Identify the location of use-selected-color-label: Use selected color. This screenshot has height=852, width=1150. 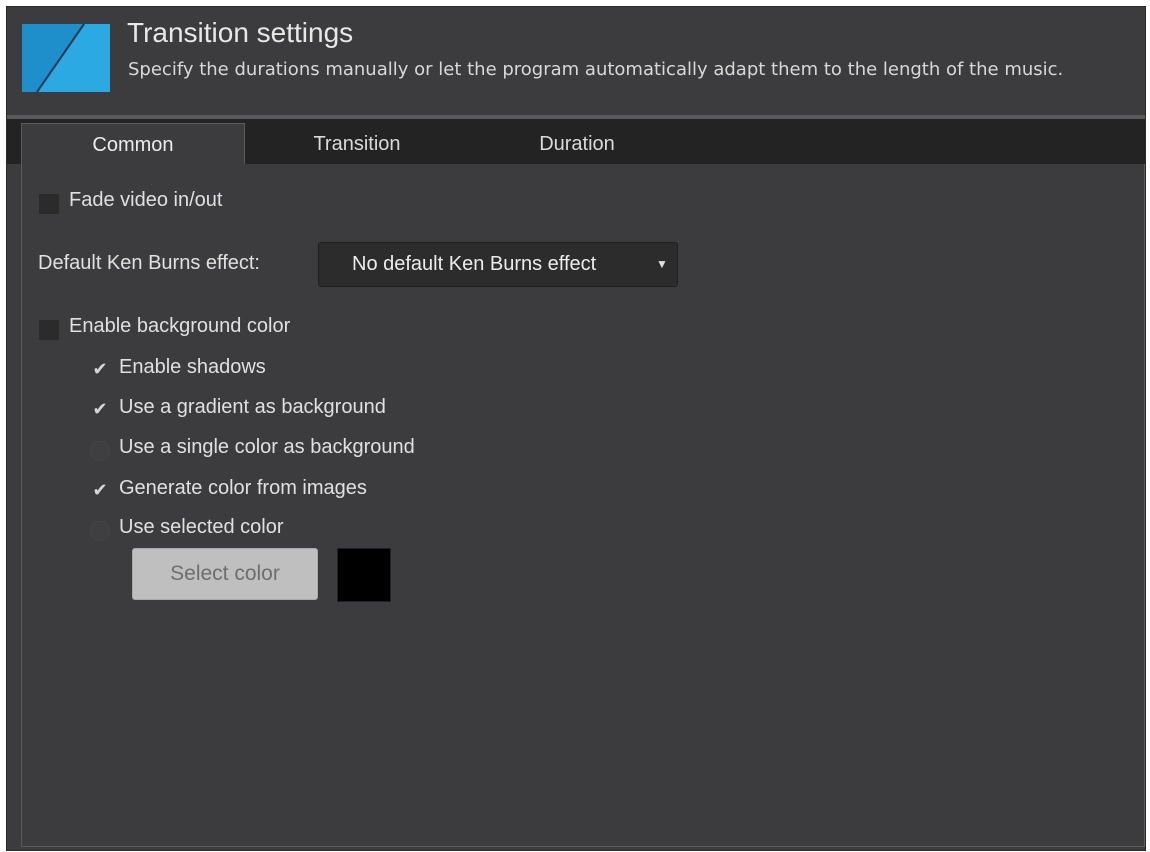
(201, 527).